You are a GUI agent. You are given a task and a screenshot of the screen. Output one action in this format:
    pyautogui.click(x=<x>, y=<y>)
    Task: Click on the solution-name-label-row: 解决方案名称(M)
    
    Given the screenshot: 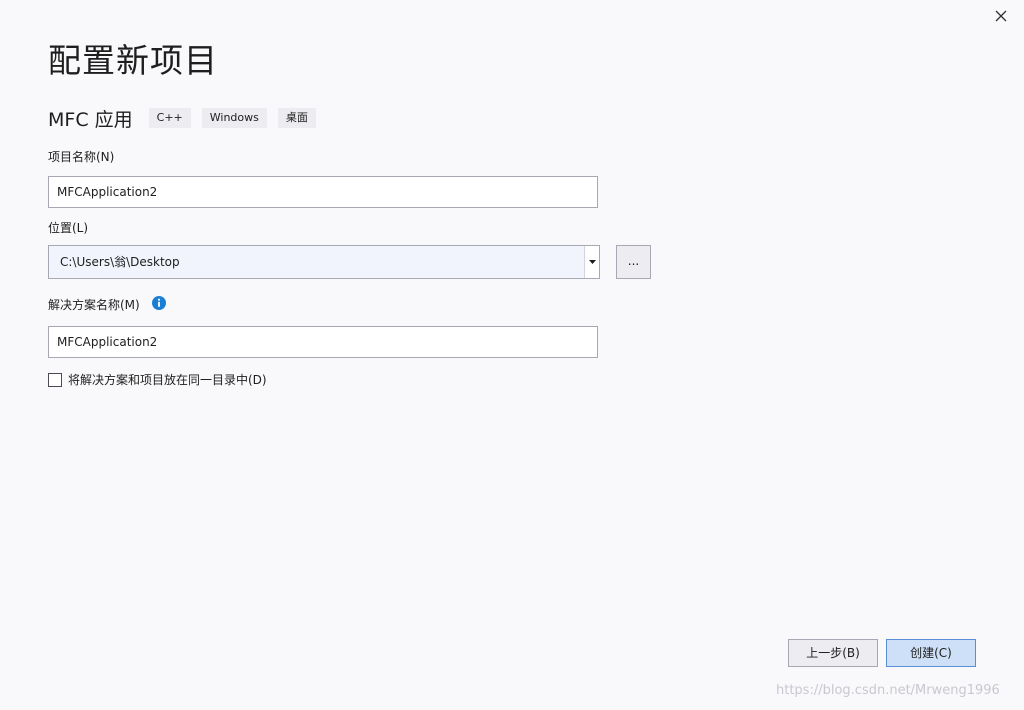 What is the action you would take?
    pyautogui.click(x=107, y=304)
    